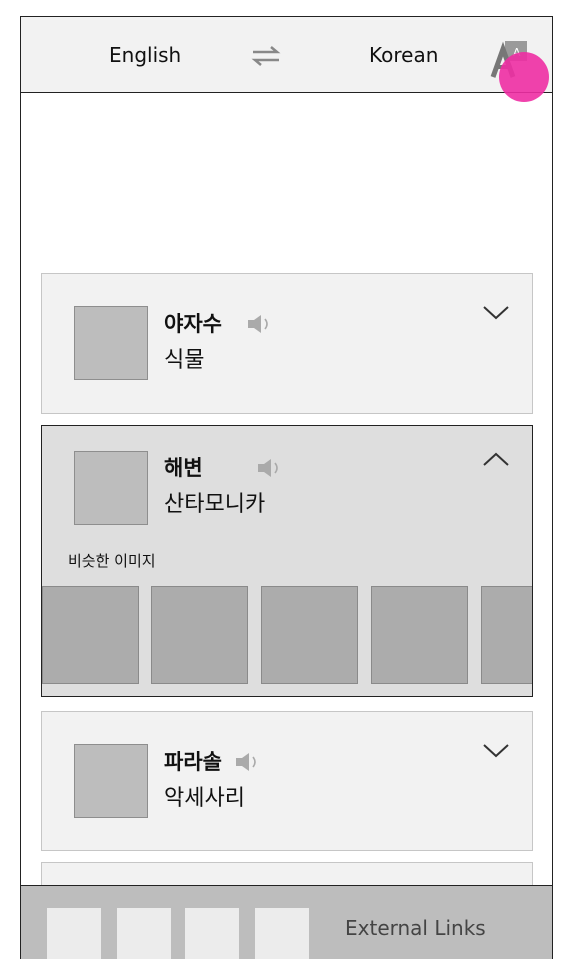 The height and width of the screenshot is (959, 569). What do you see at coordinates (193, 762) in the screenshot?
I see `result-word: 파라솔` at bounding box center [193, 762].